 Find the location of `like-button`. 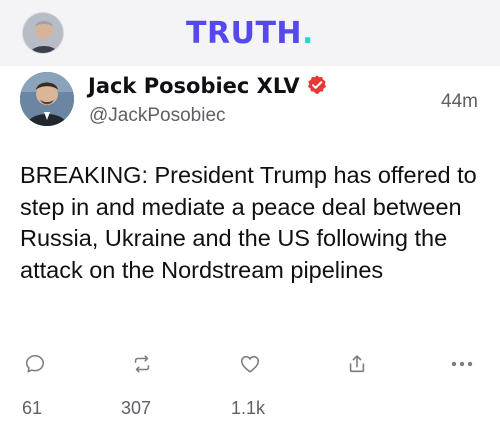

like-button is located at coordinates (250, 364).